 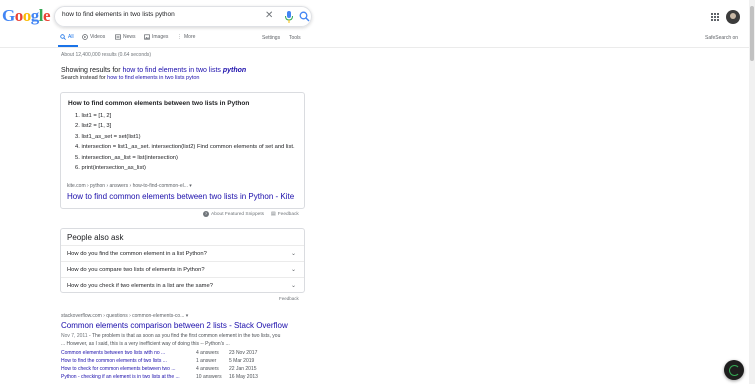 I want to click on extension-fab-icon, so click(x=734, y=370).